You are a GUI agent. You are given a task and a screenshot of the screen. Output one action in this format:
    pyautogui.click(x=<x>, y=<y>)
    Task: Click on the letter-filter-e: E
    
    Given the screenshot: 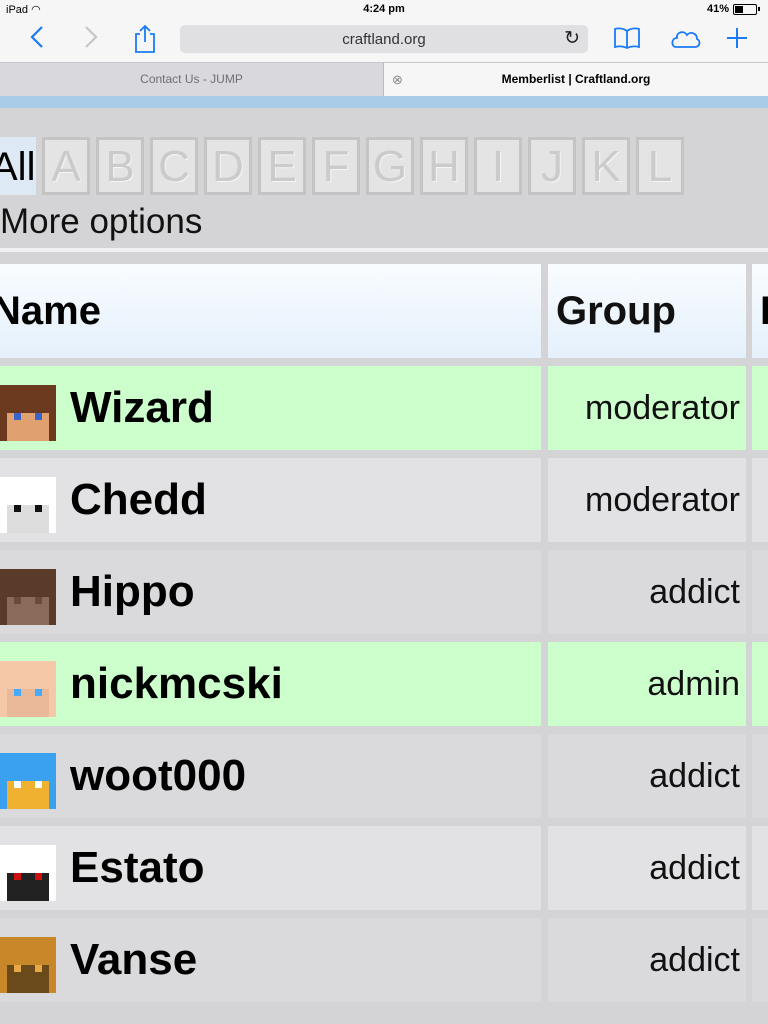 What is the action you would take?
    pyautogui.click(x=282, y=166)
    